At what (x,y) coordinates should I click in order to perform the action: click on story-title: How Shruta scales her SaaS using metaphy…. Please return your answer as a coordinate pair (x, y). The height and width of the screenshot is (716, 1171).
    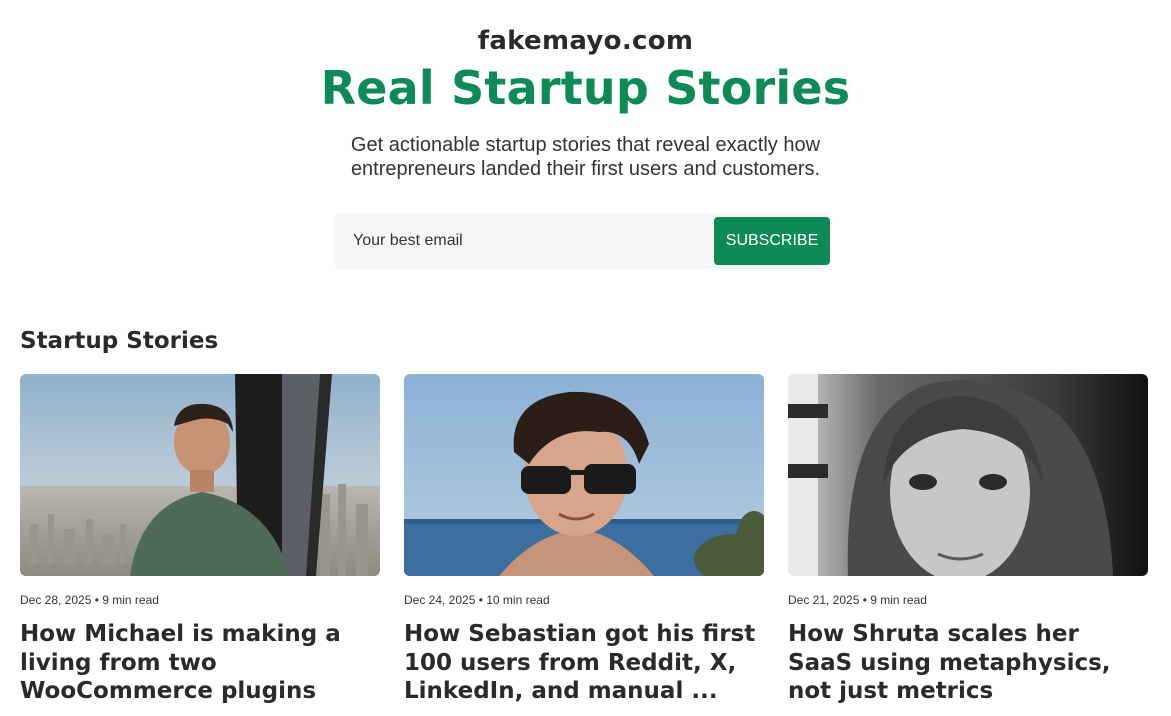
    Looking at the image, I should click on (968, 663).